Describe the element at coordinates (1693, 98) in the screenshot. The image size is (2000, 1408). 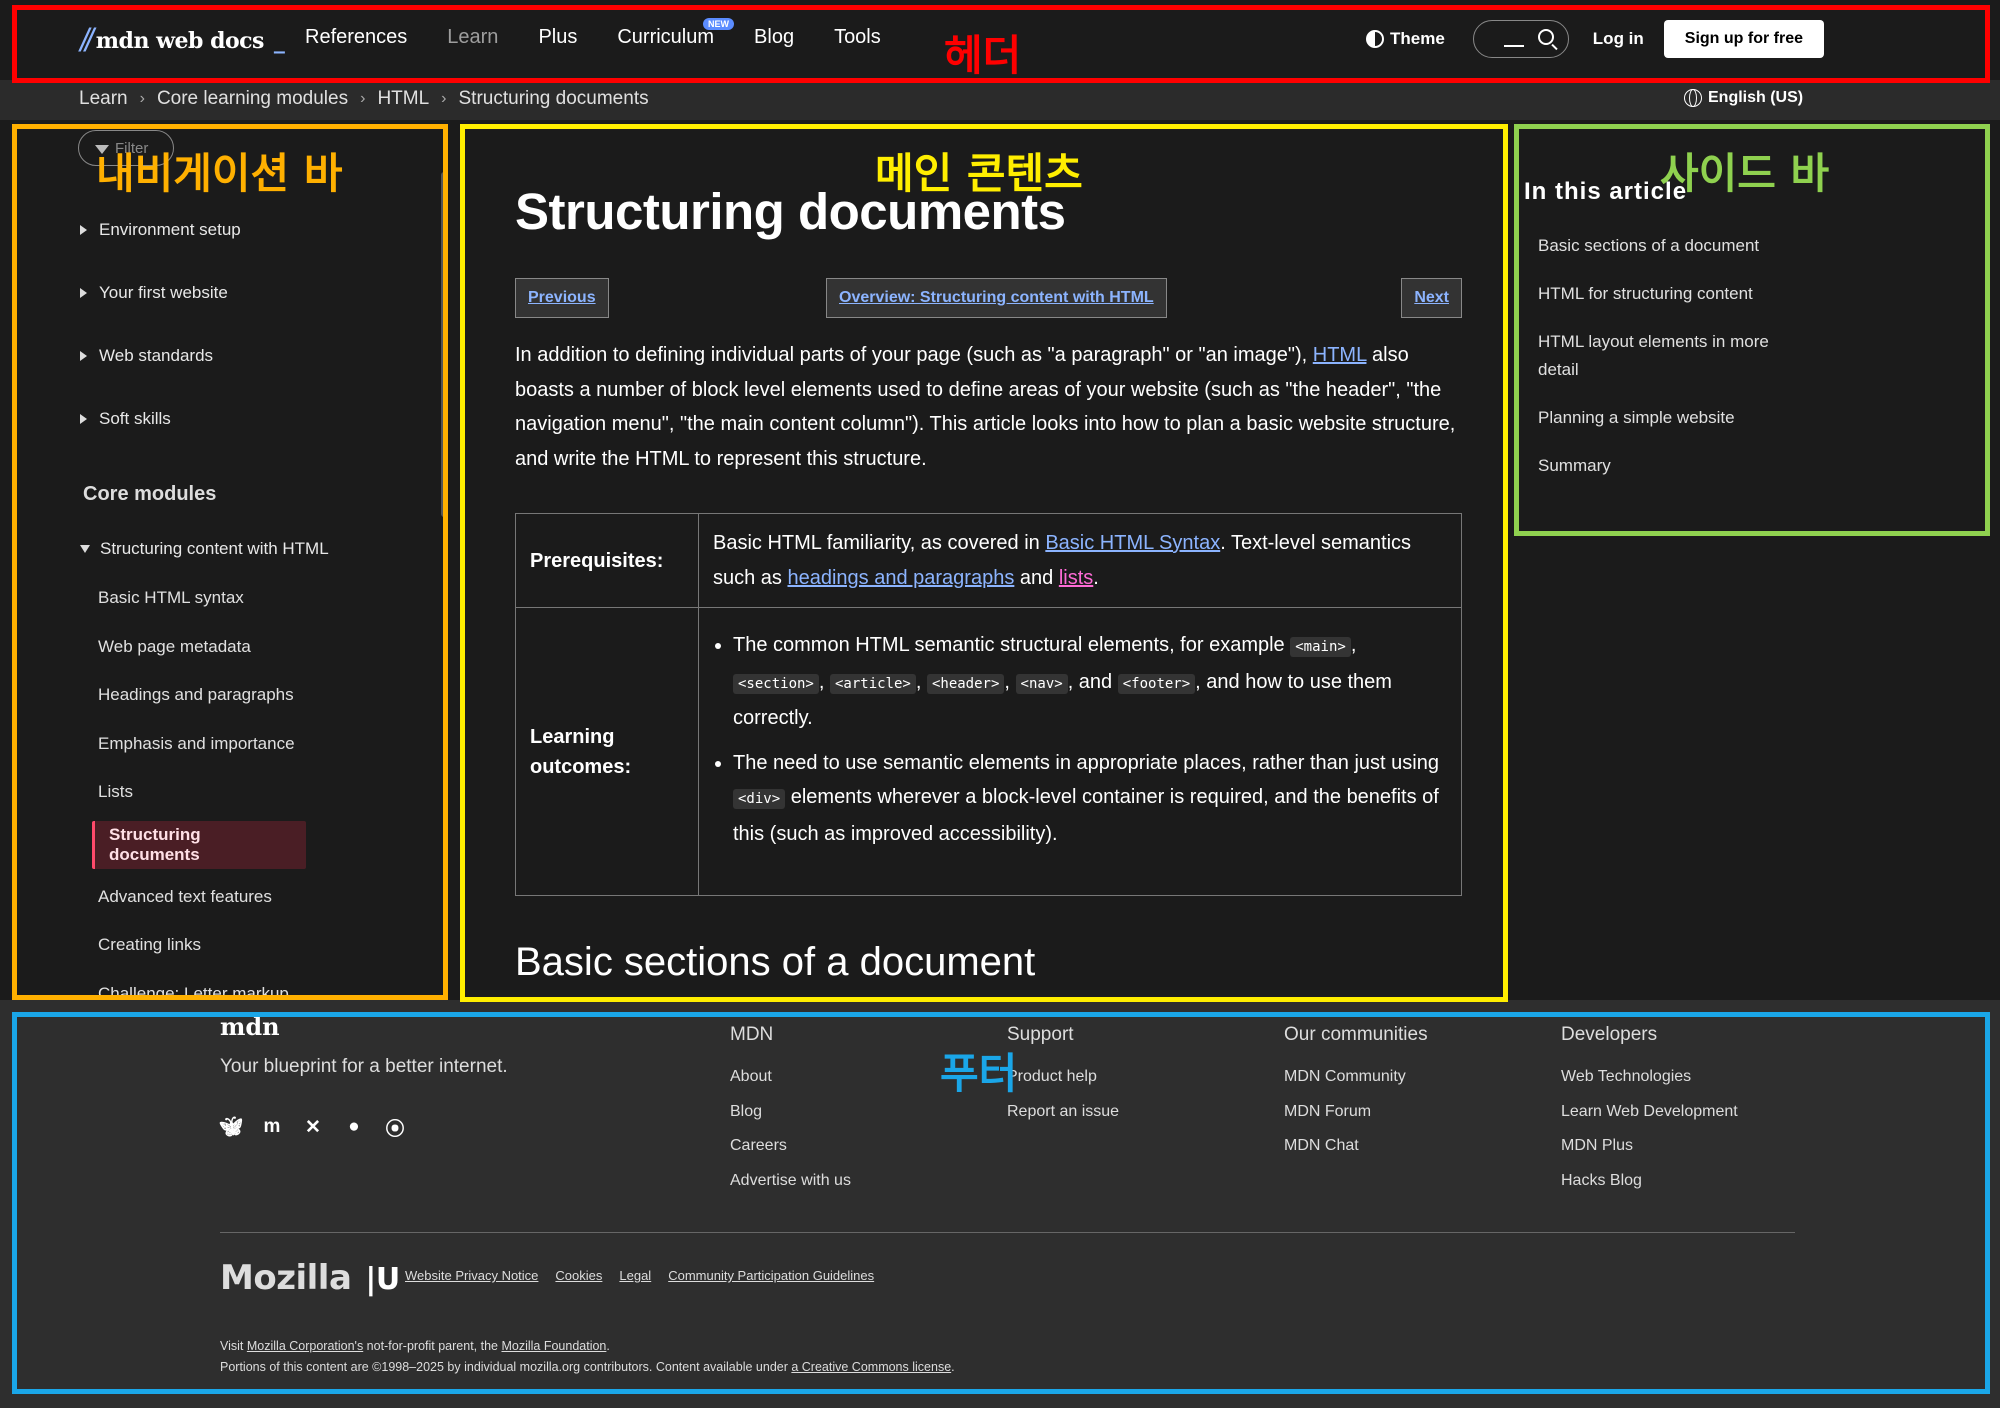
I see `globe-icon` at that location.